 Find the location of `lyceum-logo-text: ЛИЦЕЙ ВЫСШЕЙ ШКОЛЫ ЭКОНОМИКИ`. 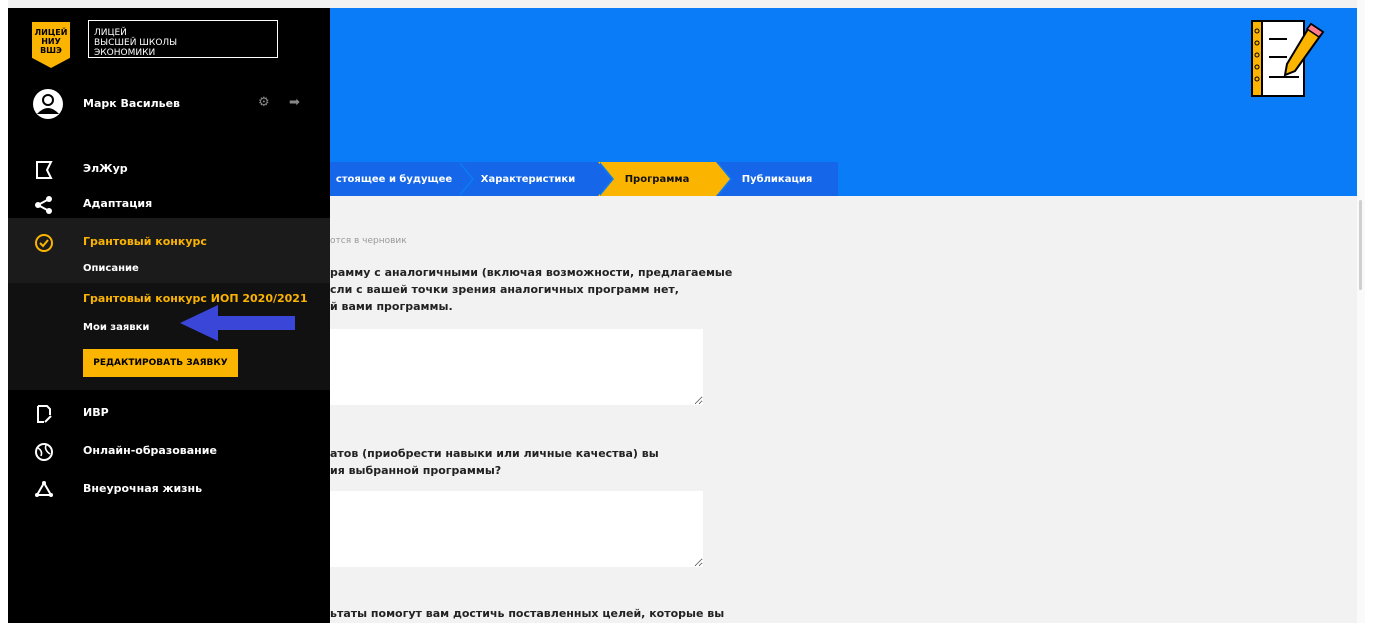

lyceum-logo-text: ЛИЦЕЙ ВЫСШЕЙ ШКОЛЫ ЭКОНОМИКИ is located at coordinates (183, 39).